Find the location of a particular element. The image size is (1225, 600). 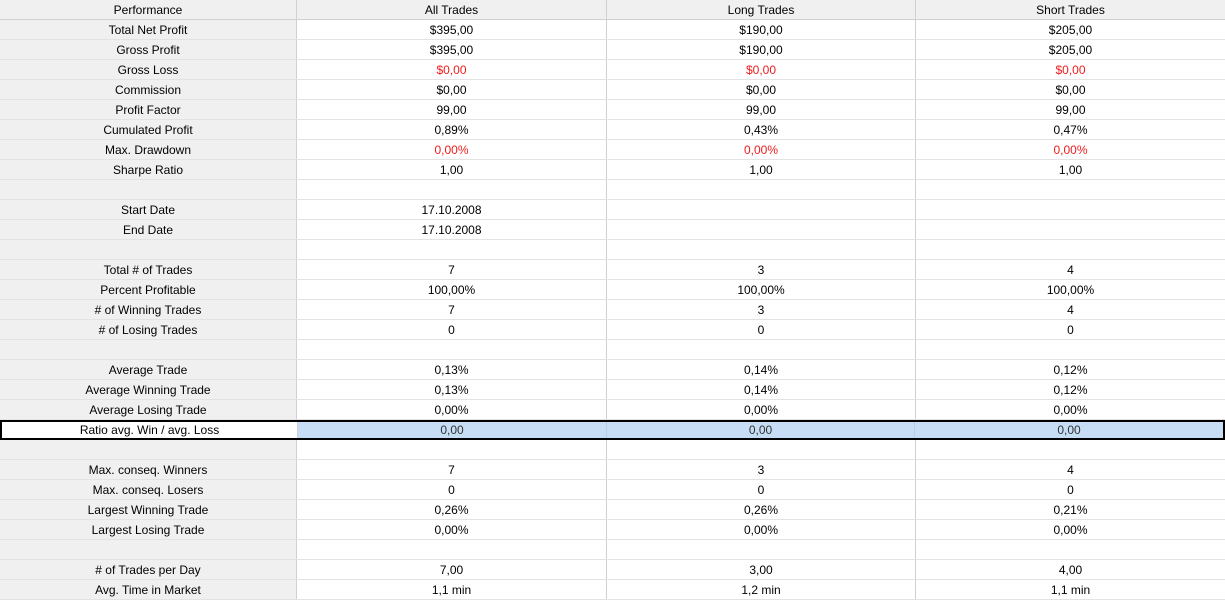

row-label: # of Losing Trades is located at coordinates (148, 329).